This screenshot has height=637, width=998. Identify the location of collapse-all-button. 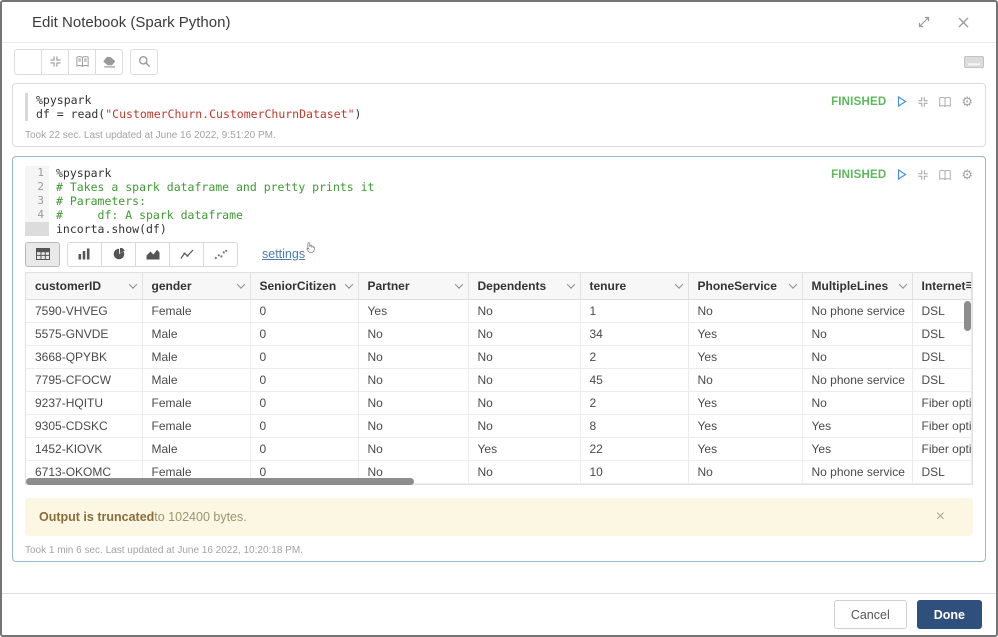
(55, 61).